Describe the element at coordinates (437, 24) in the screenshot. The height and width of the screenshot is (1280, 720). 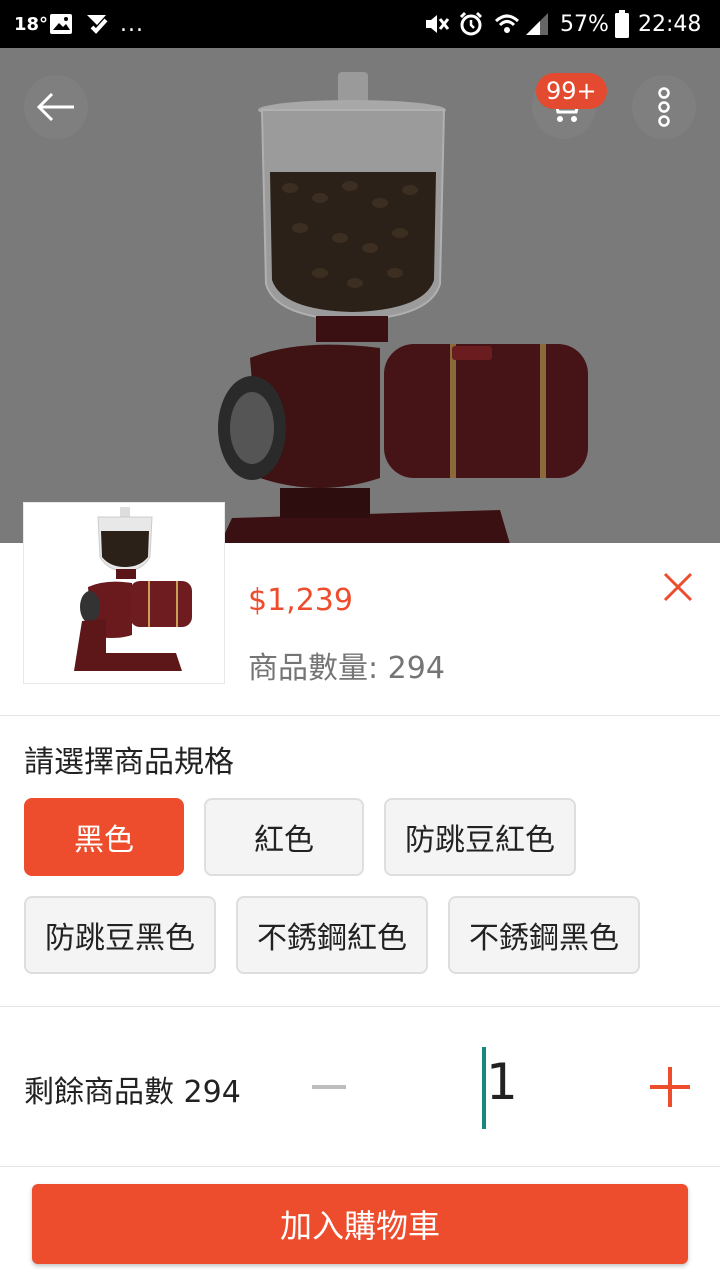
I see `mute-icon` at that location.